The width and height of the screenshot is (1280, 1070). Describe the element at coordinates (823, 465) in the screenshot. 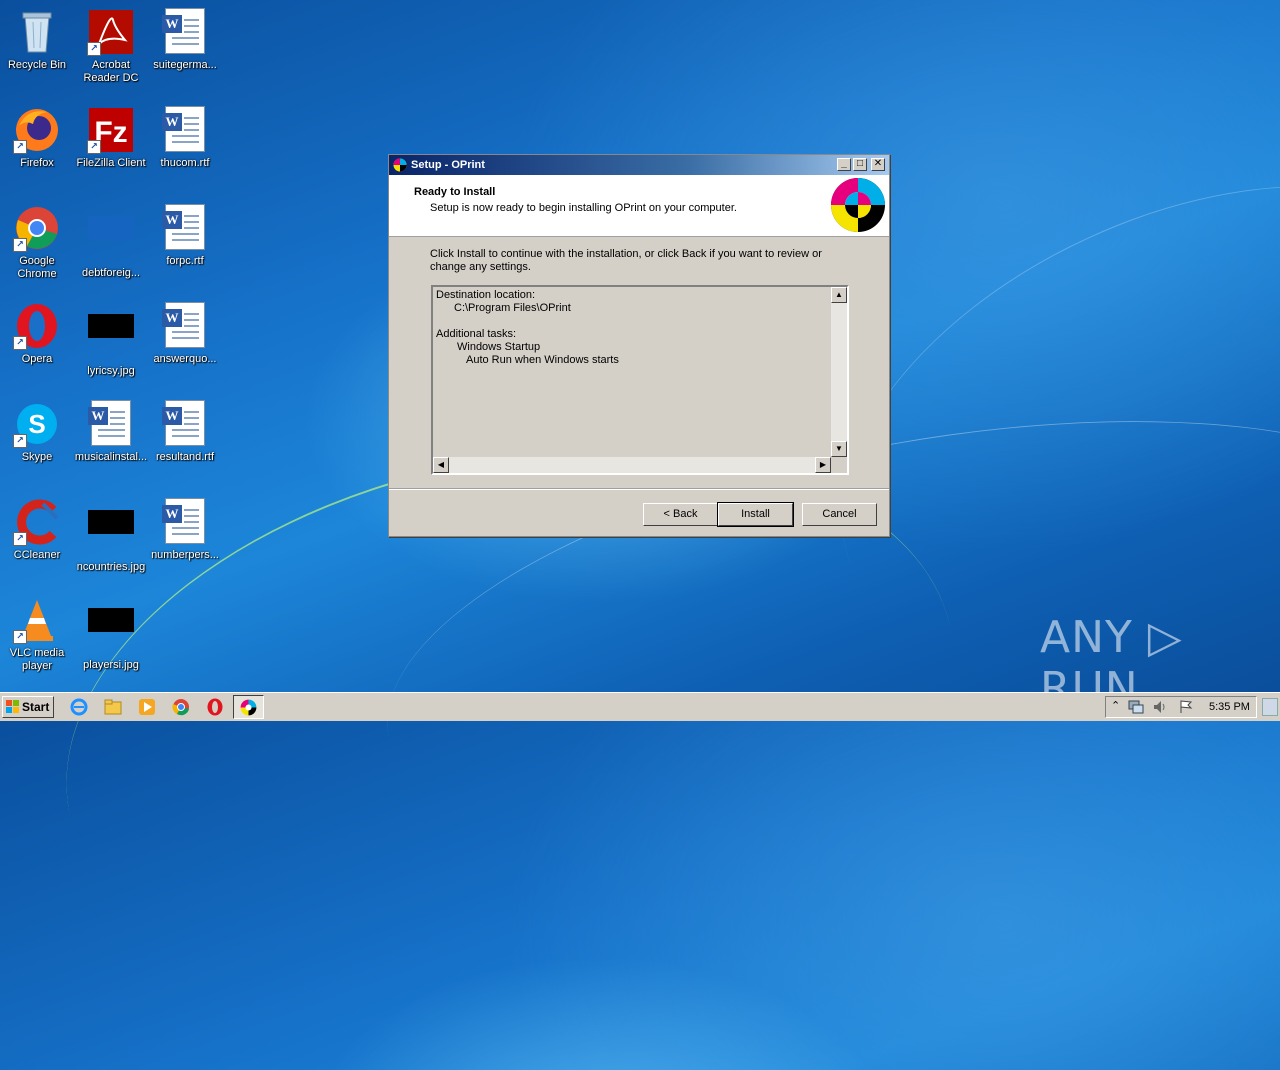

I see `scroll-right-arrow-icon: ▶` at that location.